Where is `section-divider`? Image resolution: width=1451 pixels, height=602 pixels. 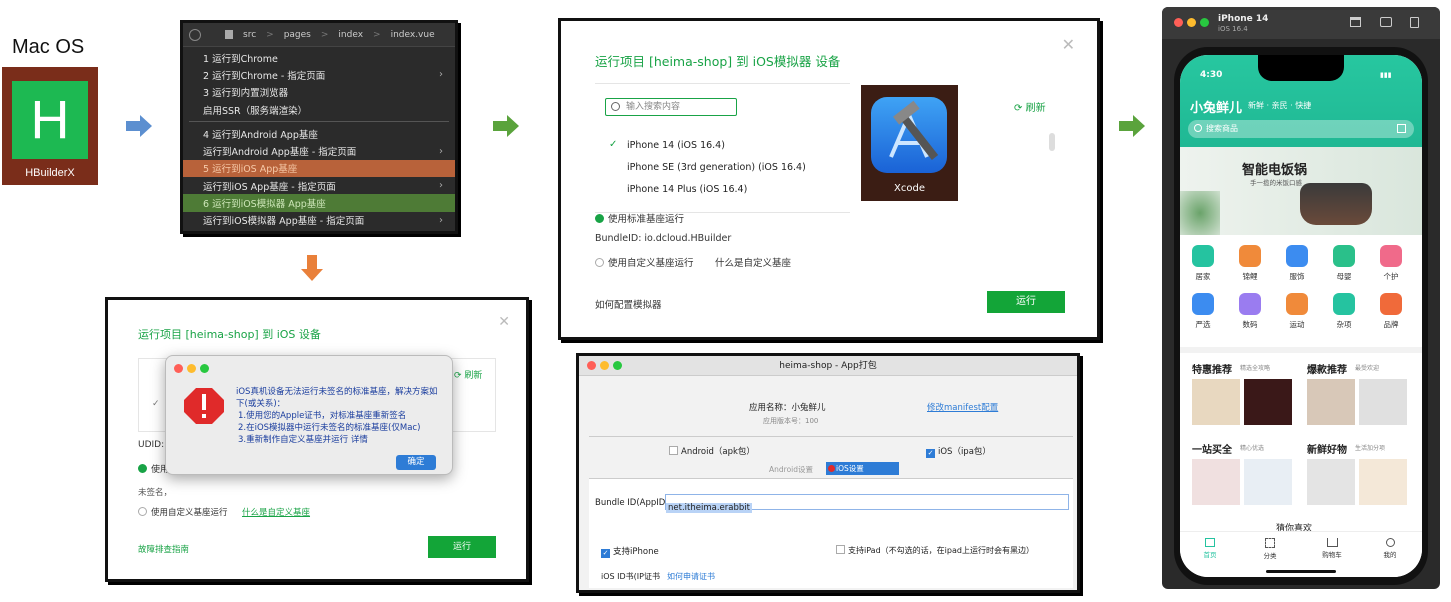
section-divider is located at coordinates (1301, 350).